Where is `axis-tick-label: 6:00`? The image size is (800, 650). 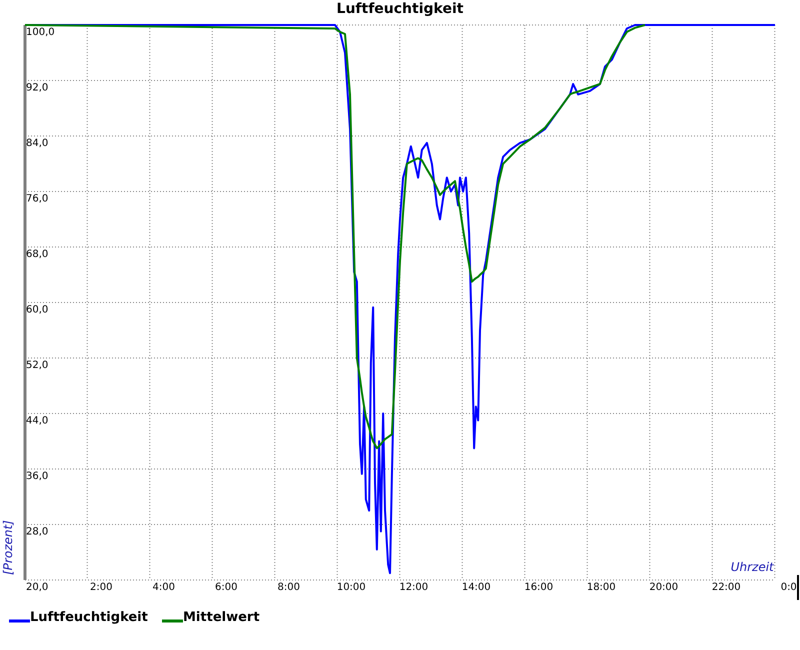 axis-tick-label: 6:00 is located at coordinates (226, 587).